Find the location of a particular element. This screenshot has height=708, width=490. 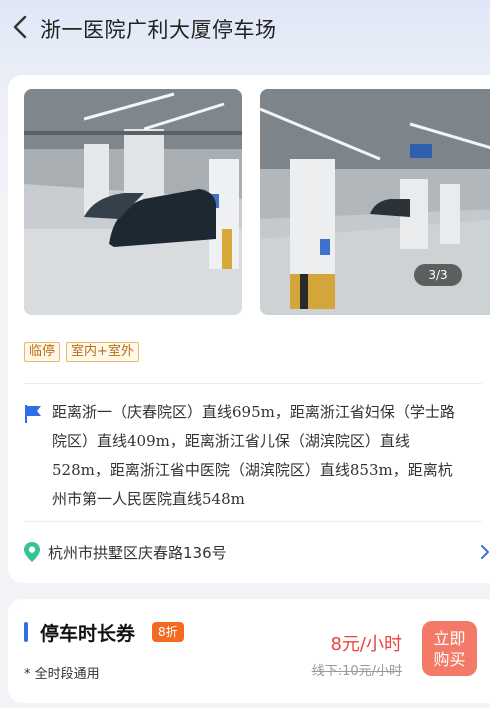

tag-indoor-outdoor: 室内+室外 is located at coordinates (102, 352).